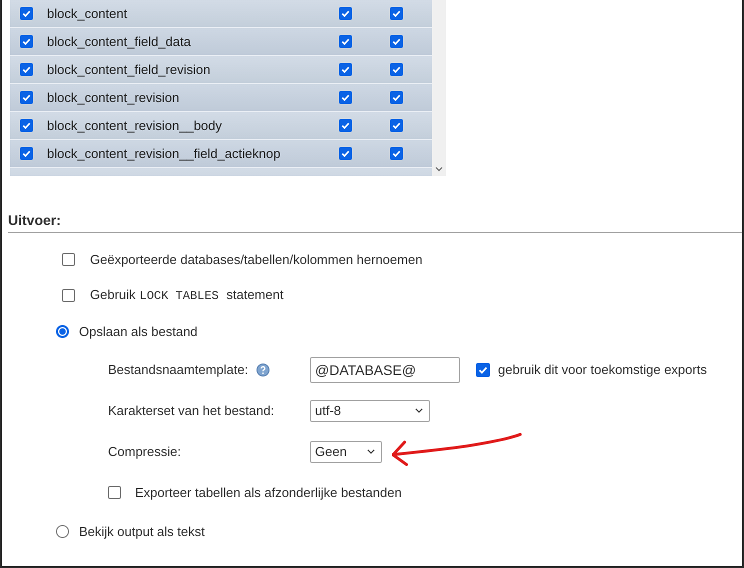 Image resolution: width=744 pixels, height=568 pixels. I want to click on option-label: Gebruik LOCK TABLES statement, so click(187, 295).